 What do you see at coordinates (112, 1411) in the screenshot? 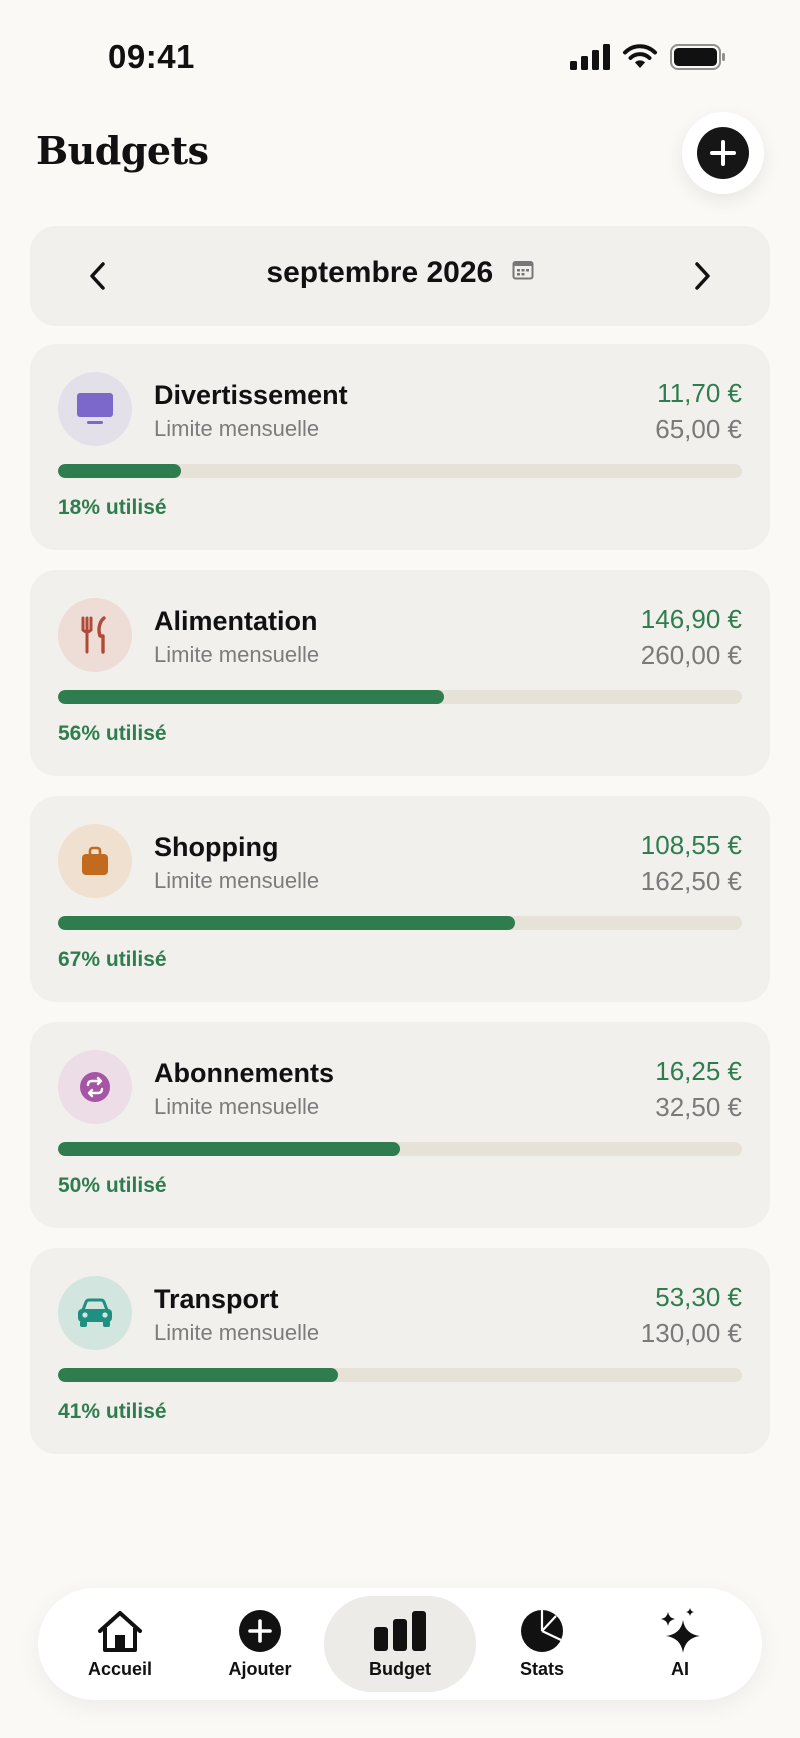
I see `budget-used-label: 41% utilisé` at bounding box center [112, 1411].